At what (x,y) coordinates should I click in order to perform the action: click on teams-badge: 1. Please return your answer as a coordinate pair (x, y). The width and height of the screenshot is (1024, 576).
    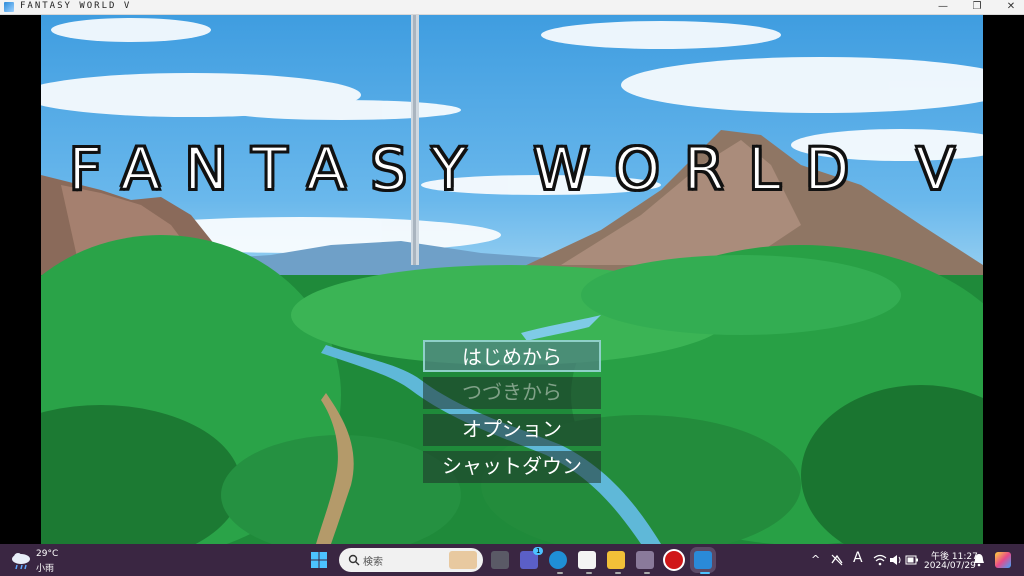
    Looking at the image, I should click on (538, 551).